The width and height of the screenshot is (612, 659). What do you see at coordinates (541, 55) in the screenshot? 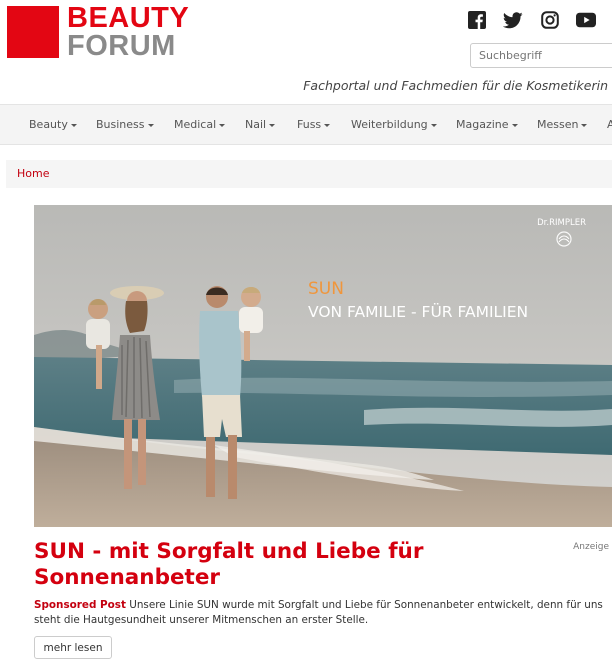
I see `search-input` at bounding box center [541, 55].